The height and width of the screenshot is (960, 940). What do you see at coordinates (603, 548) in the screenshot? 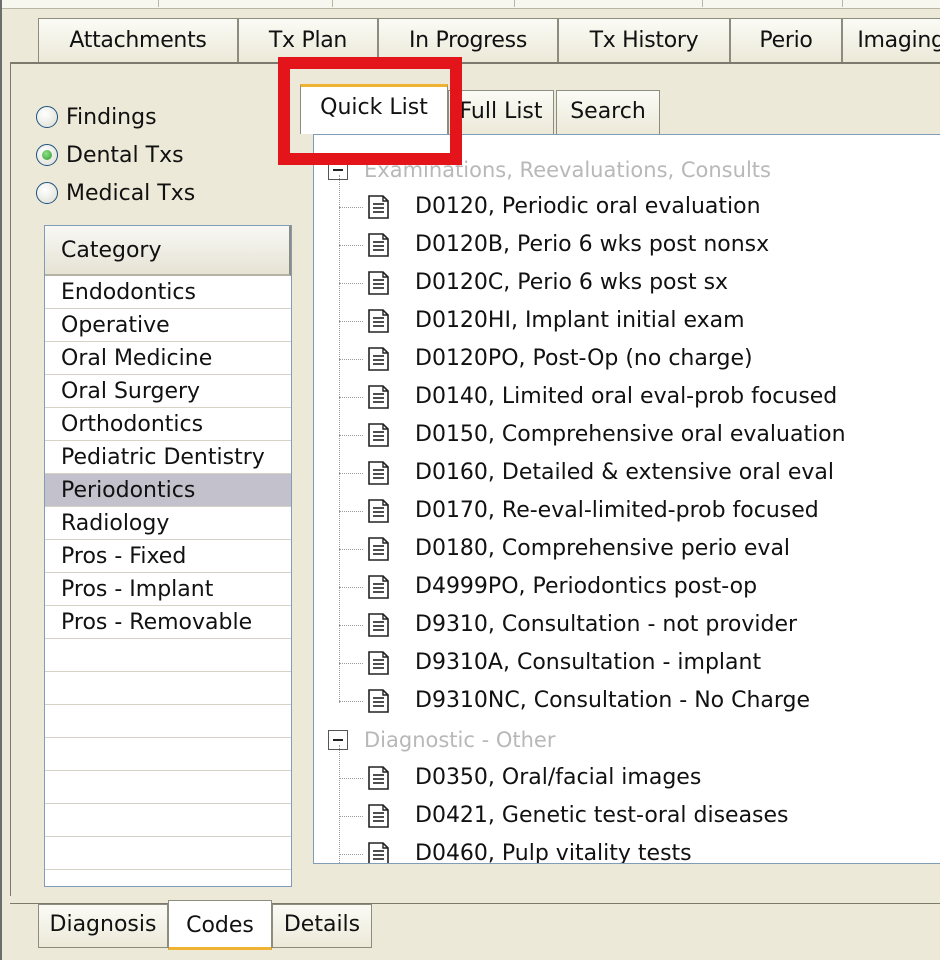
I see `tree-item-label: D0180, Comprehensive perio eval` at bounding box center [603, 548].